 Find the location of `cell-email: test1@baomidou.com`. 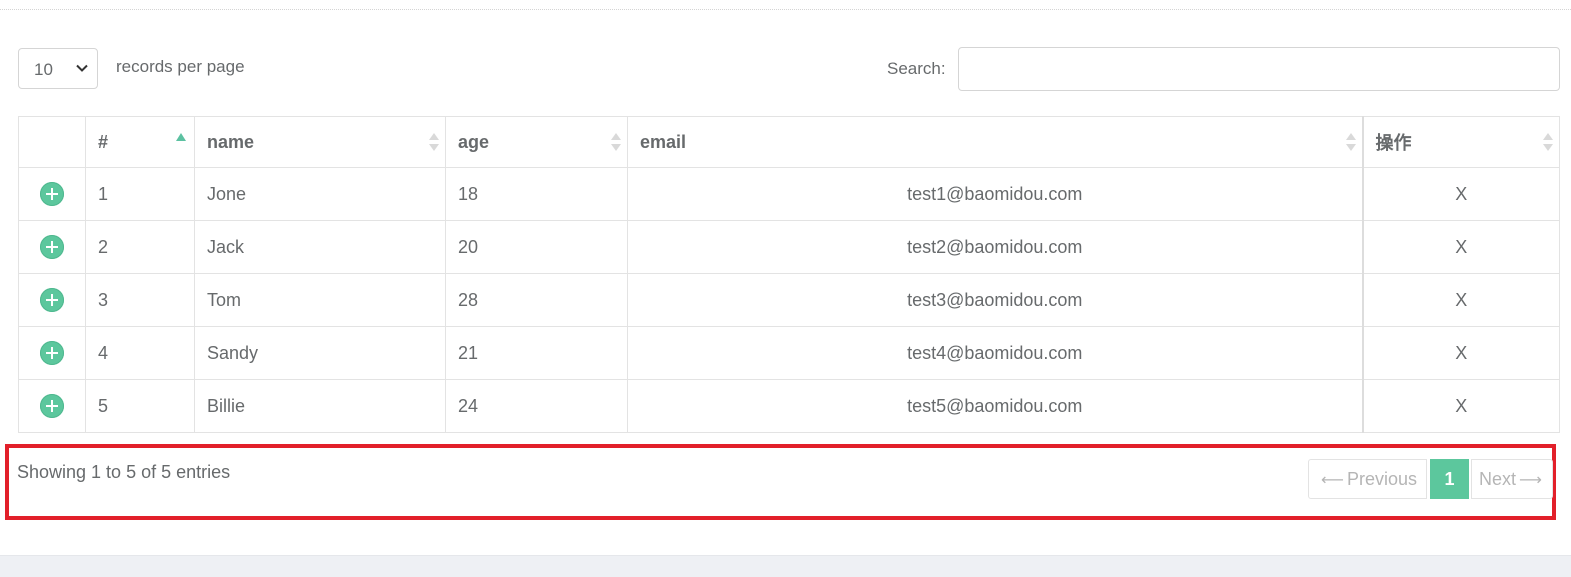

cell-email: test1@baomidou.com is located at coordinates (995, 194).